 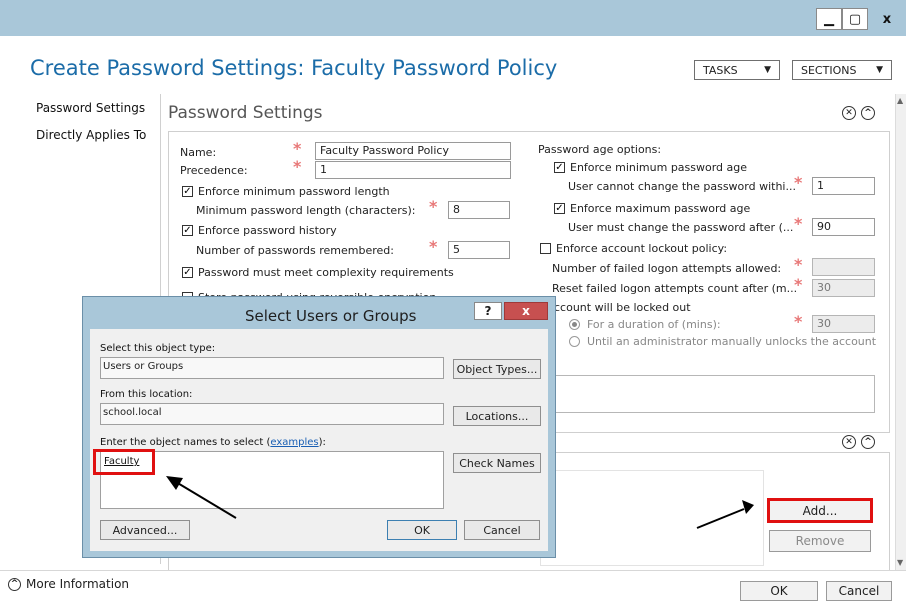 I want to click on arrow-to-faculty, so click(x=201, y=497).